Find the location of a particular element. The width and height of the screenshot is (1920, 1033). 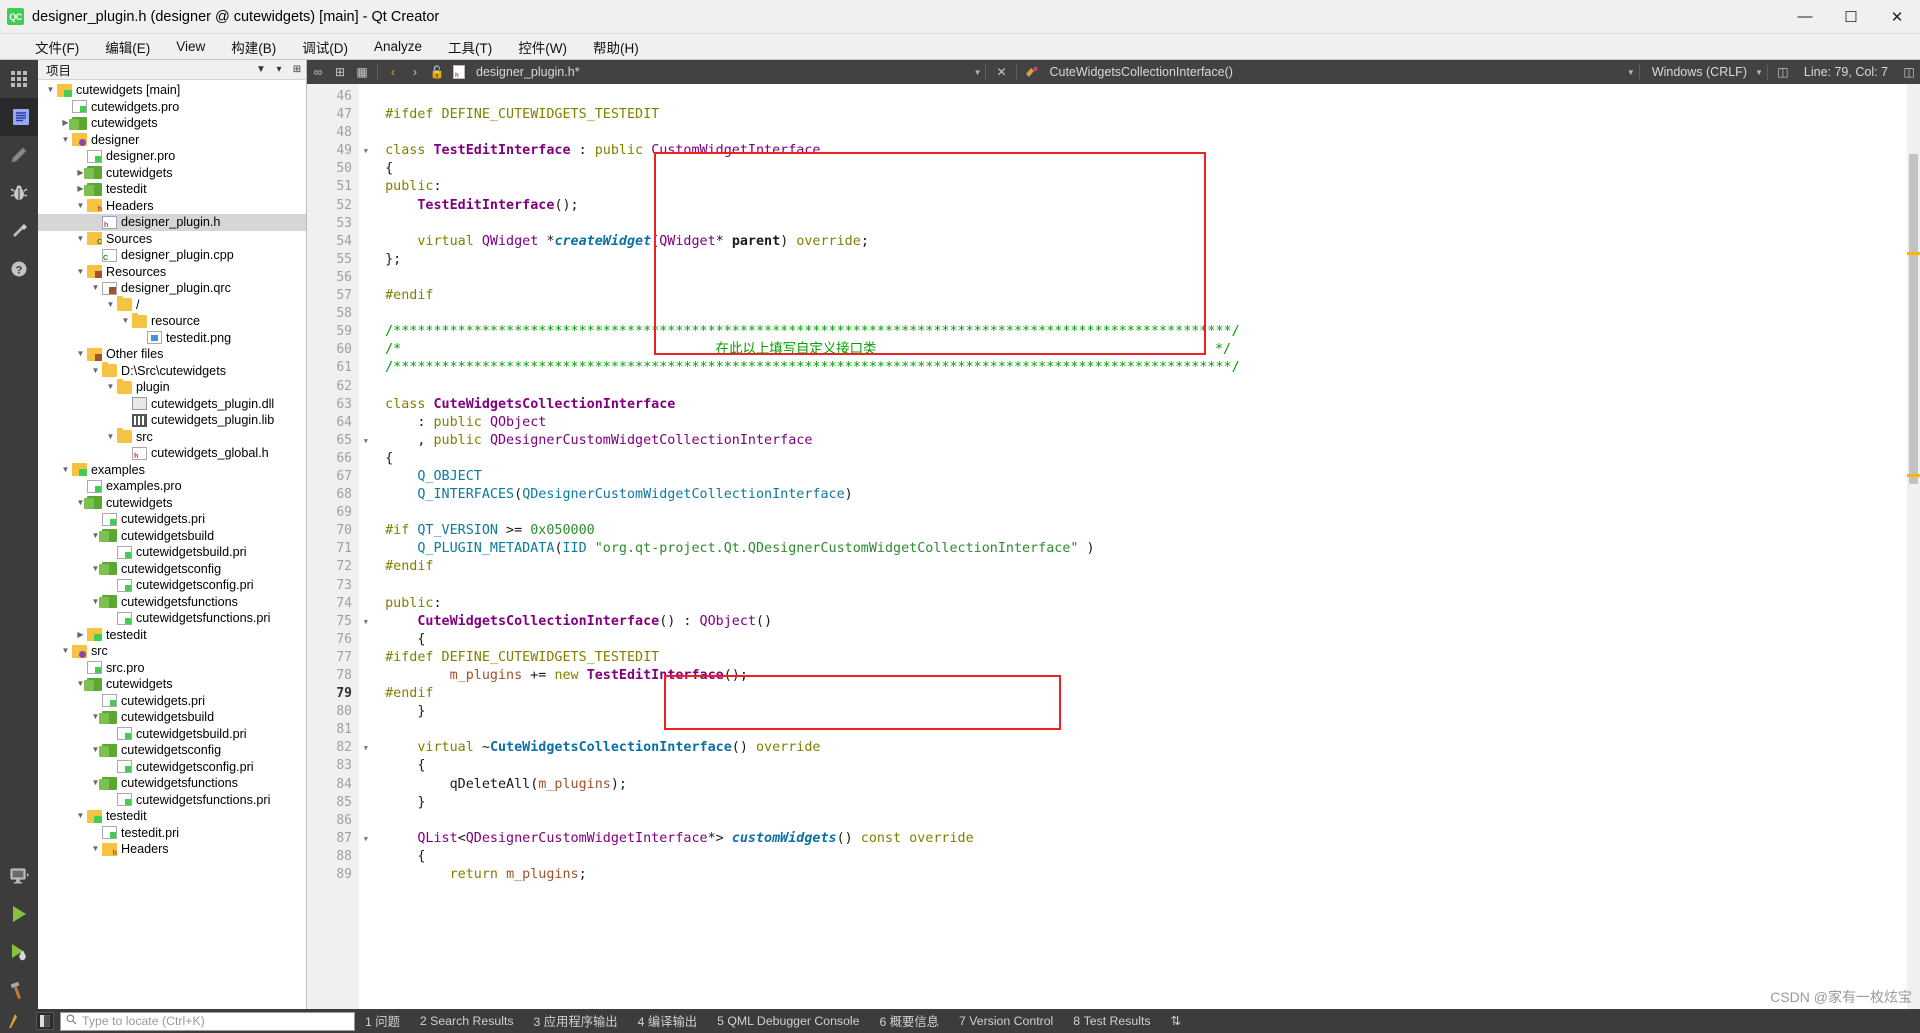

output-pane-general-messages: 6 概要信息 is located at coordinates (908, 1021).